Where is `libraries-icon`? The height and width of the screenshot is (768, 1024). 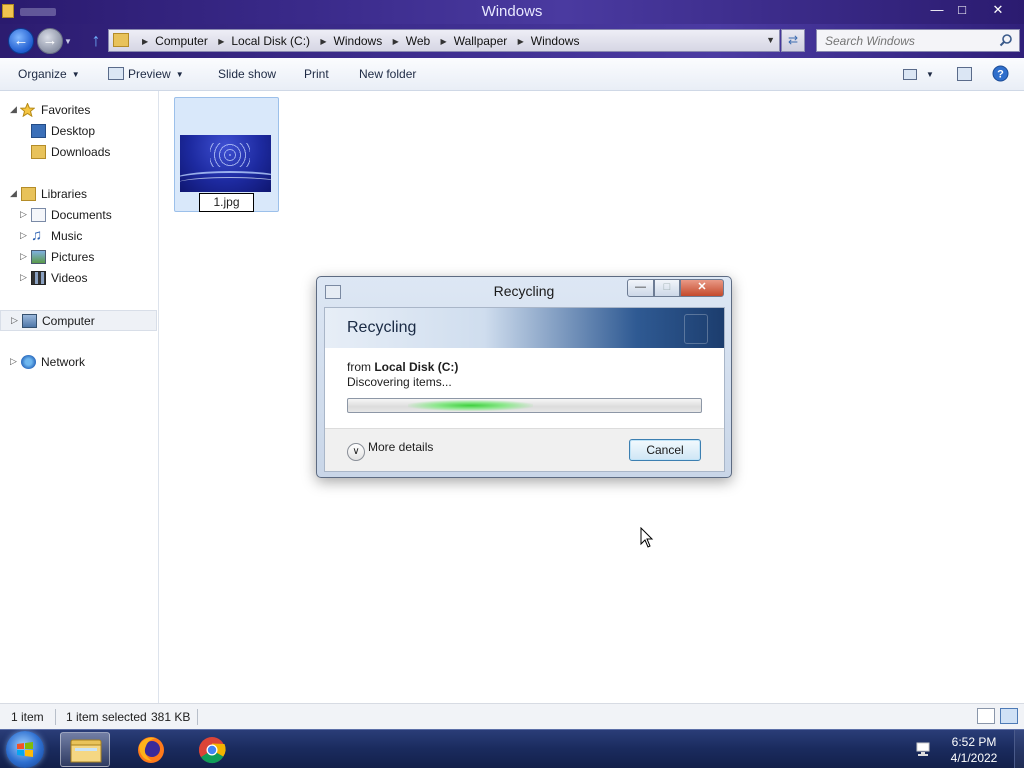 libraries-icon is located at coordinates (28, 194).